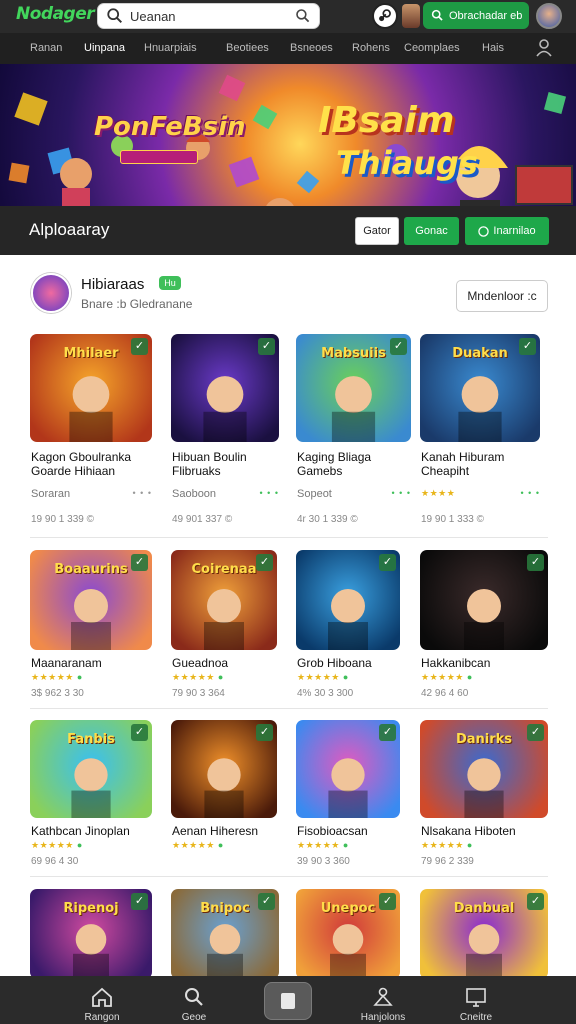 The width and height of the screenshot is (576, 1024). Describe the element at coordinates (81, 457) in the screenshot. I see `game-name: Kagon Gboulranka` at that location.